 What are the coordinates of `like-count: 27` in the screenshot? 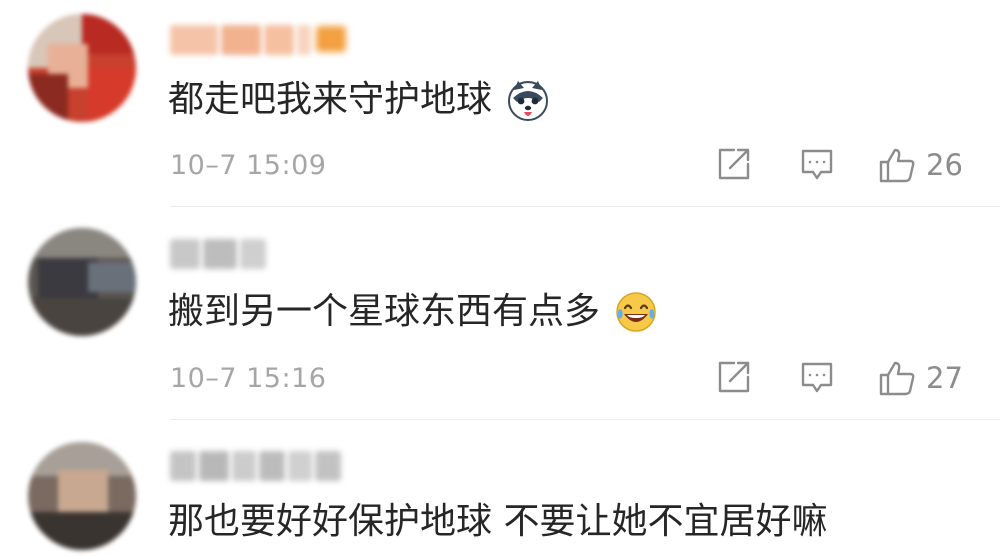 It's located at (944, 378).